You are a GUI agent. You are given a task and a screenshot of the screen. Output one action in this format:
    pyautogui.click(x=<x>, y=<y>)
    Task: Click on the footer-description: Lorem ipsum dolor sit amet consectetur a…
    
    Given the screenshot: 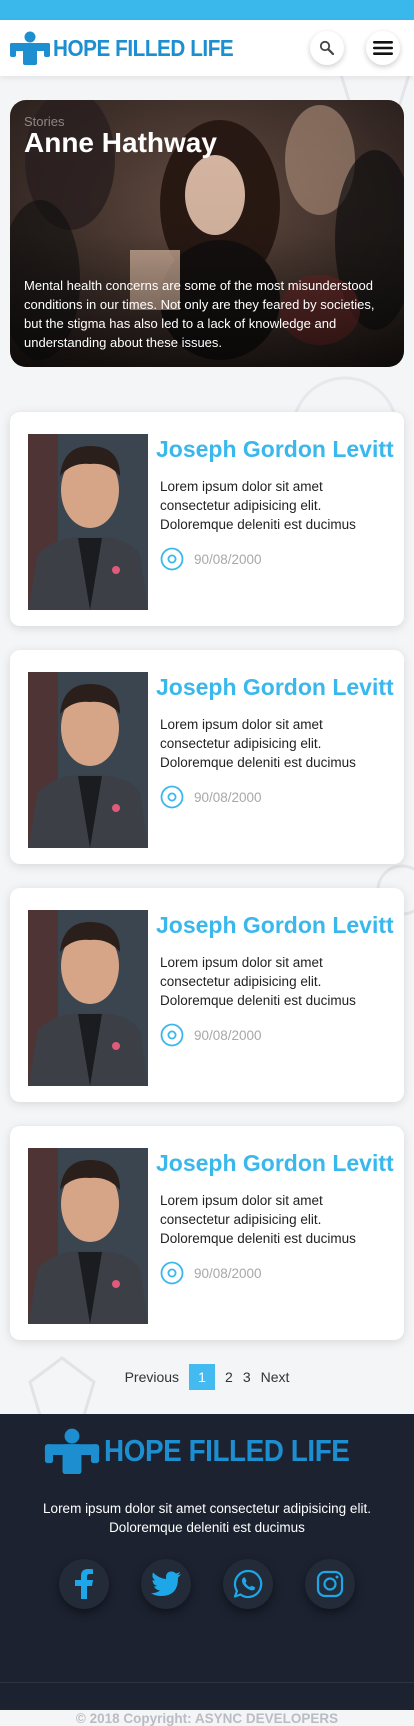 What is the action you would take?
    pyautogui.click(x=207, y=1518)
    